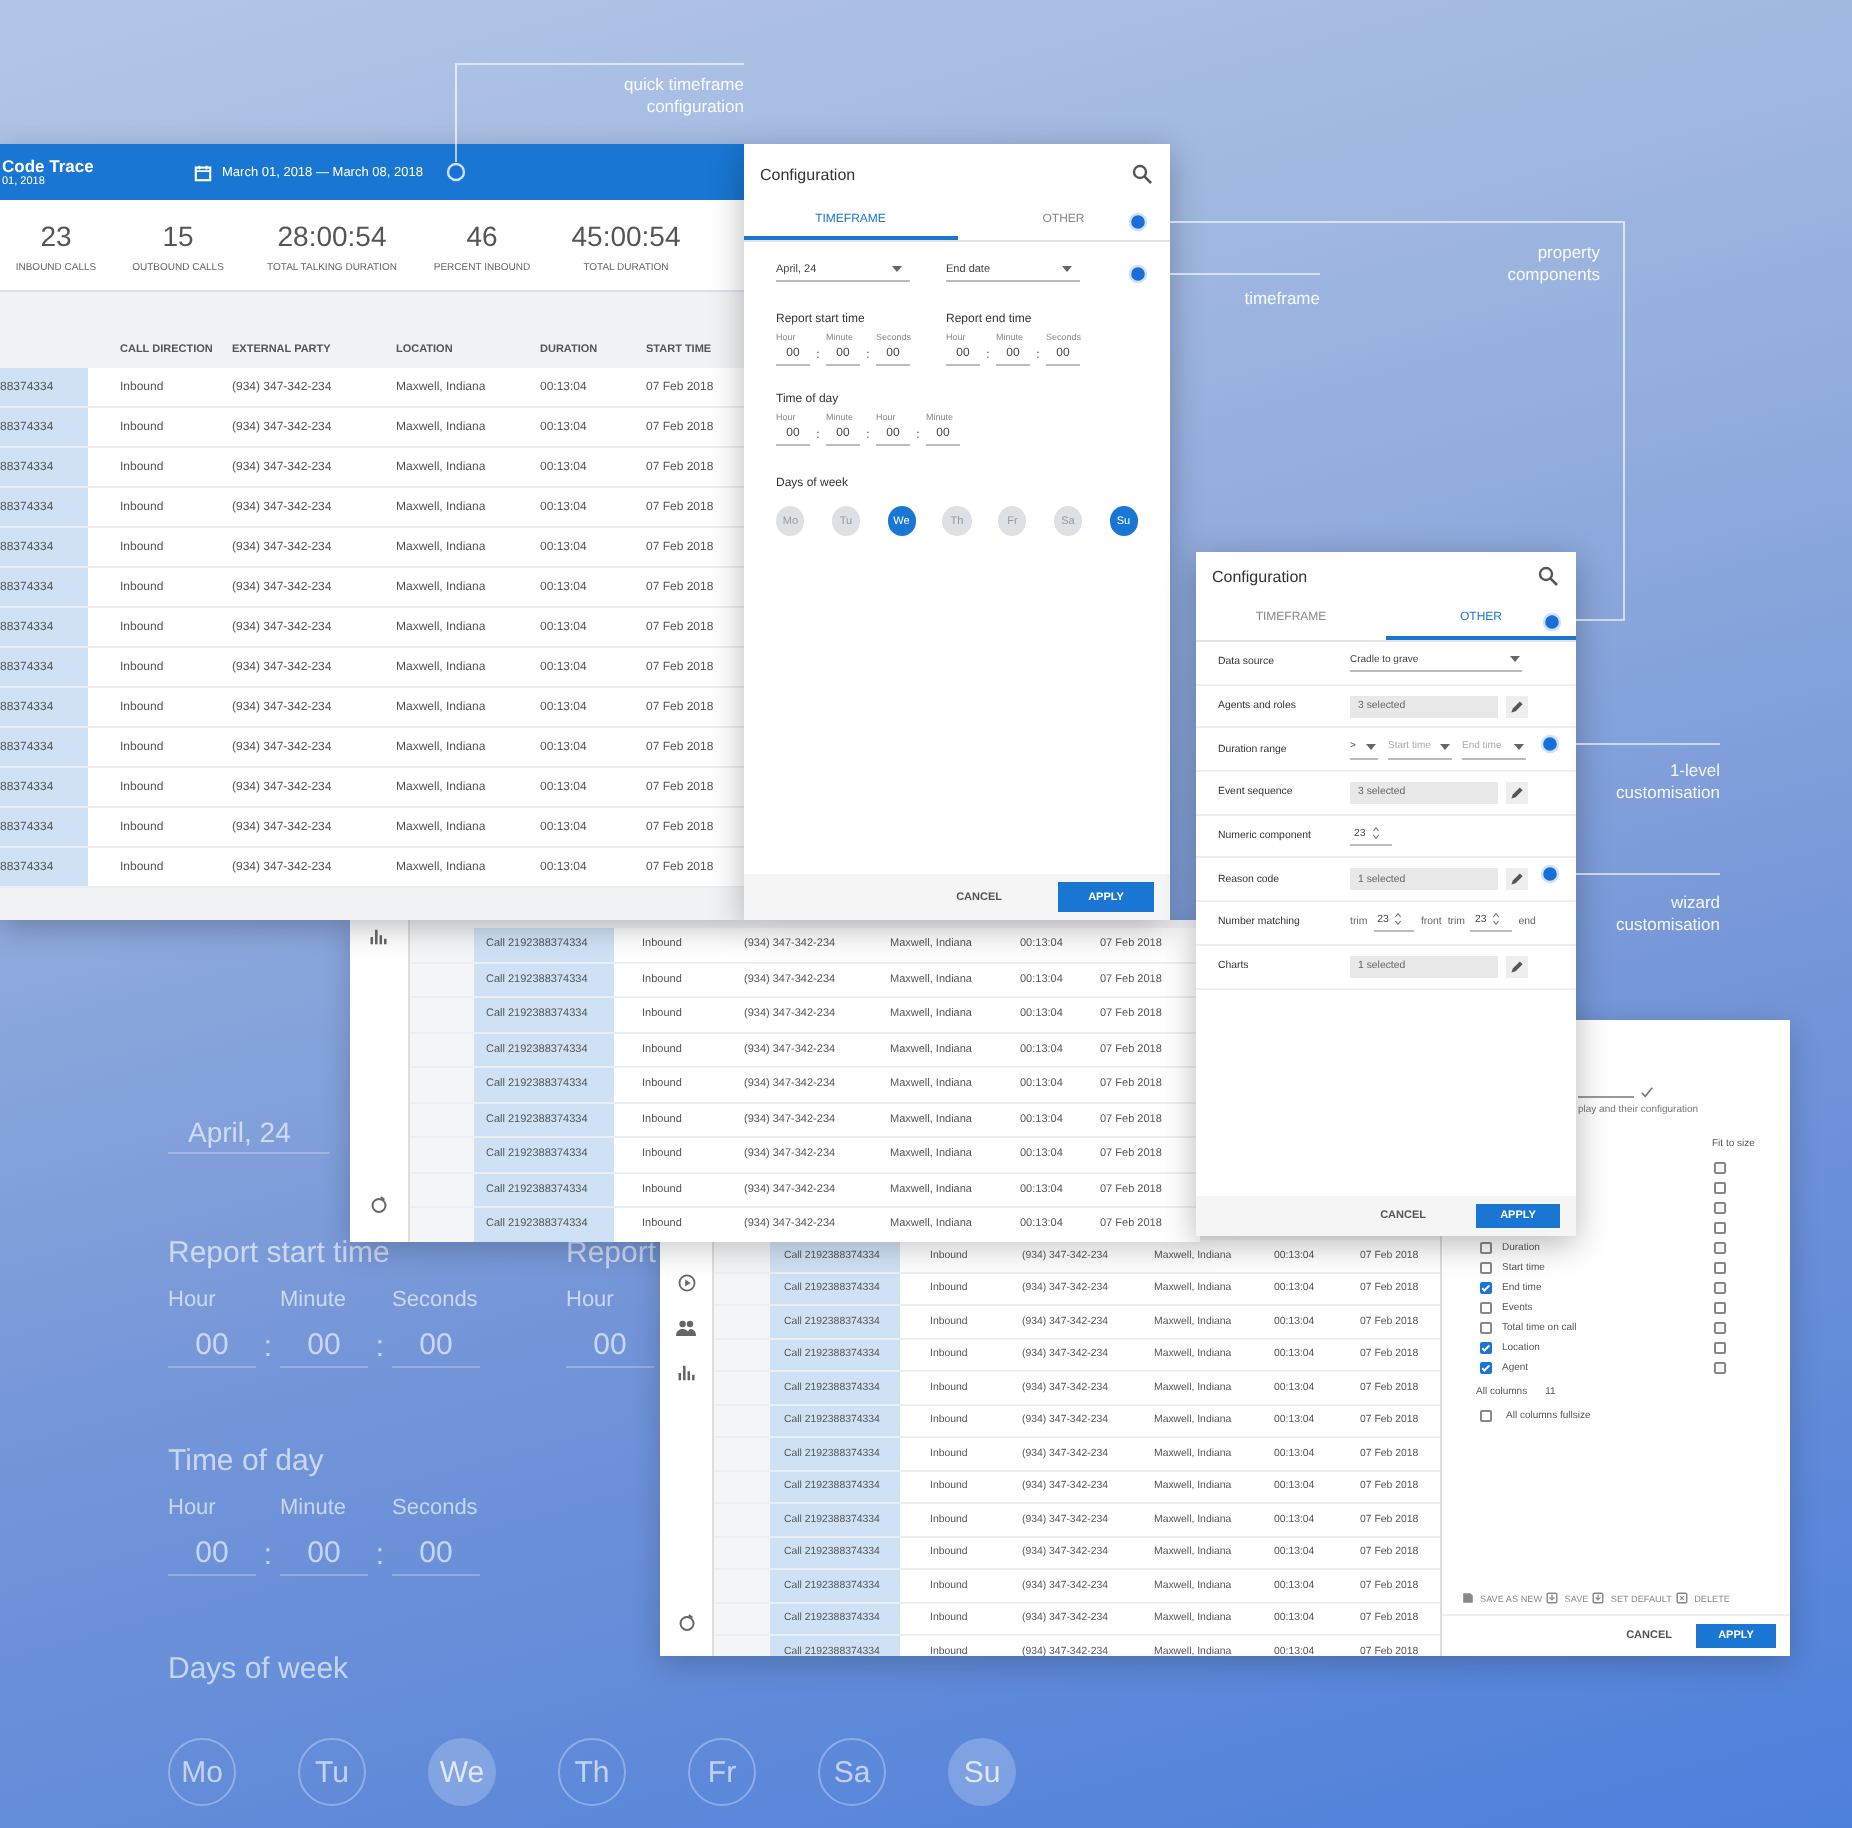  Describe the element at coordinates (1667, 782) in the screenshot. I see `annotation-text: 1-level customisation` at that location.